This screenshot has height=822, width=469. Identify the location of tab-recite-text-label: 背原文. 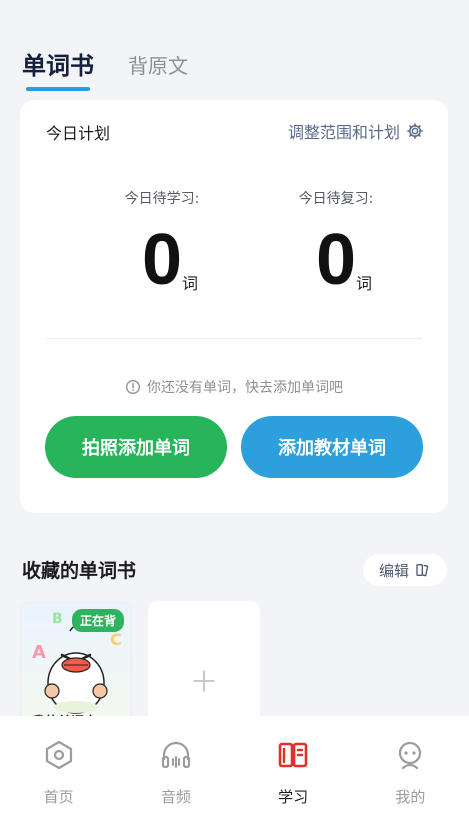
(158, 66).